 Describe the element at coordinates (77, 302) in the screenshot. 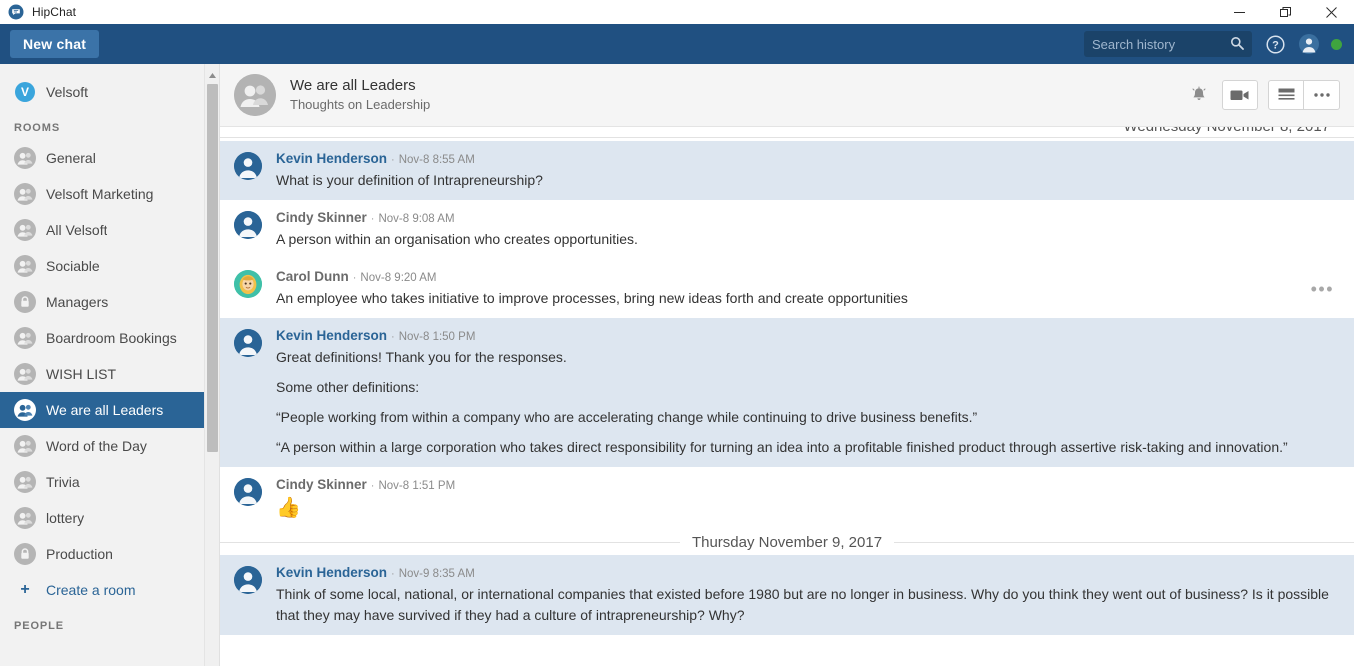

I see `sidebar-item-label: Managers` at that location.